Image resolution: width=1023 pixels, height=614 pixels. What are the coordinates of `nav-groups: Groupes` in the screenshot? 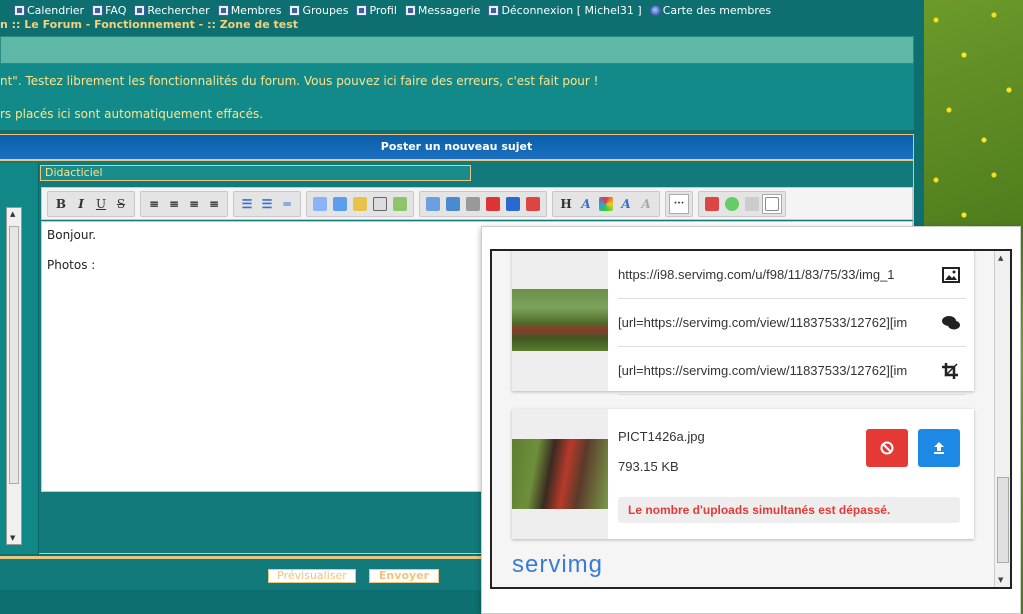 It's located at (318, 10).